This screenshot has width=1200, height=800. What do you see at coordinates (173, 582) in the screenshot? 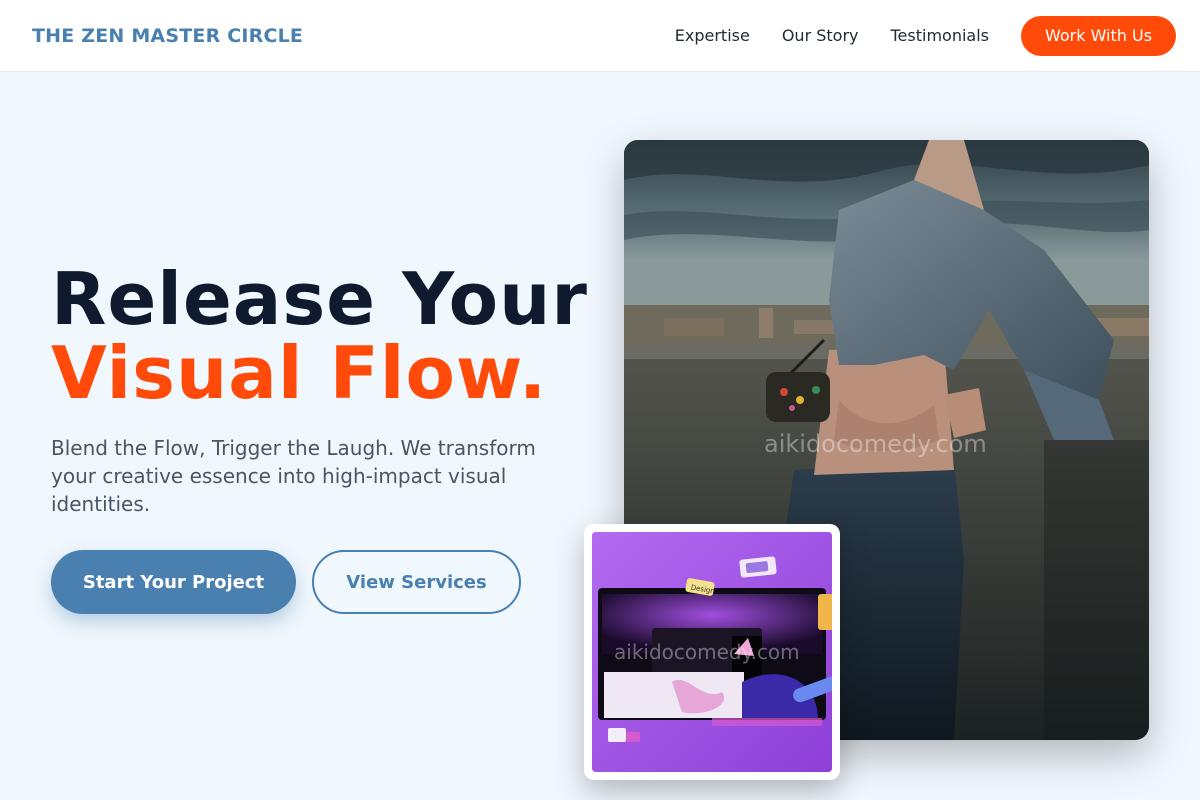
I see `start-project-button: Start Your Project` at bounding box center [173, 582].